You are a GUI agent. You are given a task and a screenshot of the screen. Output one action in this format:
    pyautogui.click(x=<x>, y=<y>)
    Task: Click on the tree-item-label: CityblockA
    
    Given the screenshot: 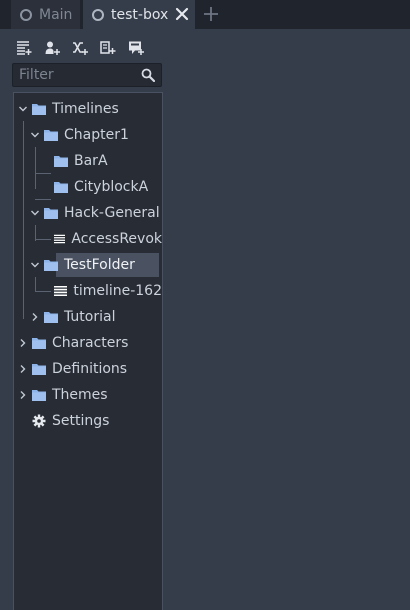 What is the action you would take?
    pyautogui.click(x=111, y=187)
    